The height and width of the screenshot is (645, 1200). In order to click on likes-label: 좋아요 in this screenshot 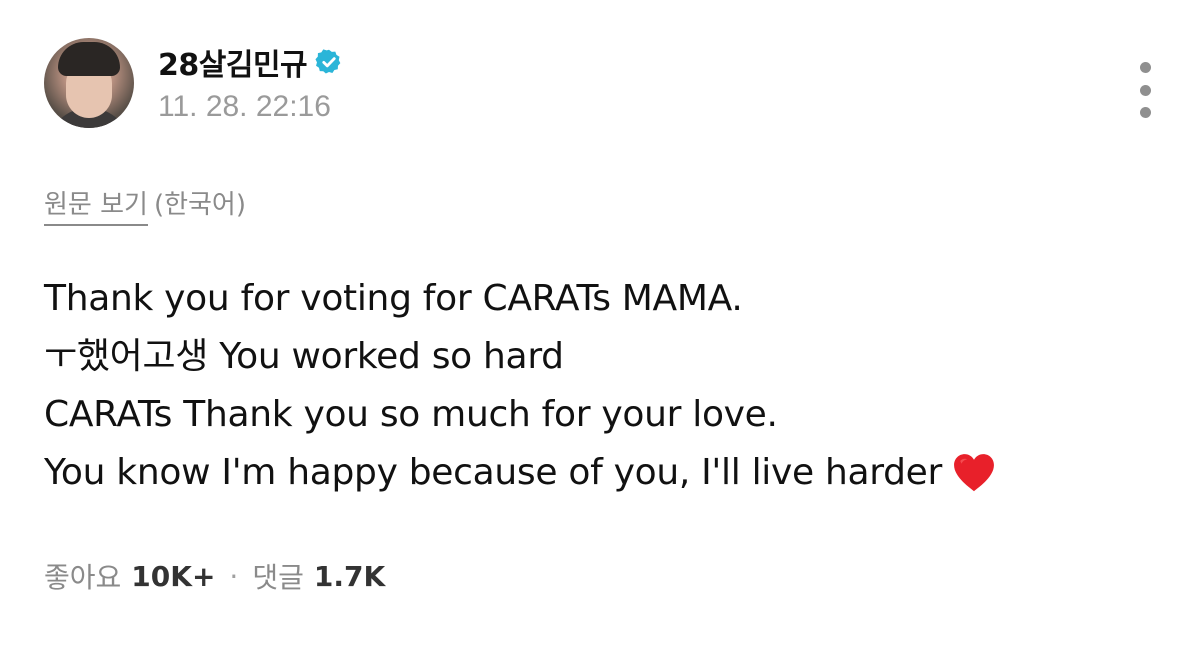, I will do `click(82, 576)`.